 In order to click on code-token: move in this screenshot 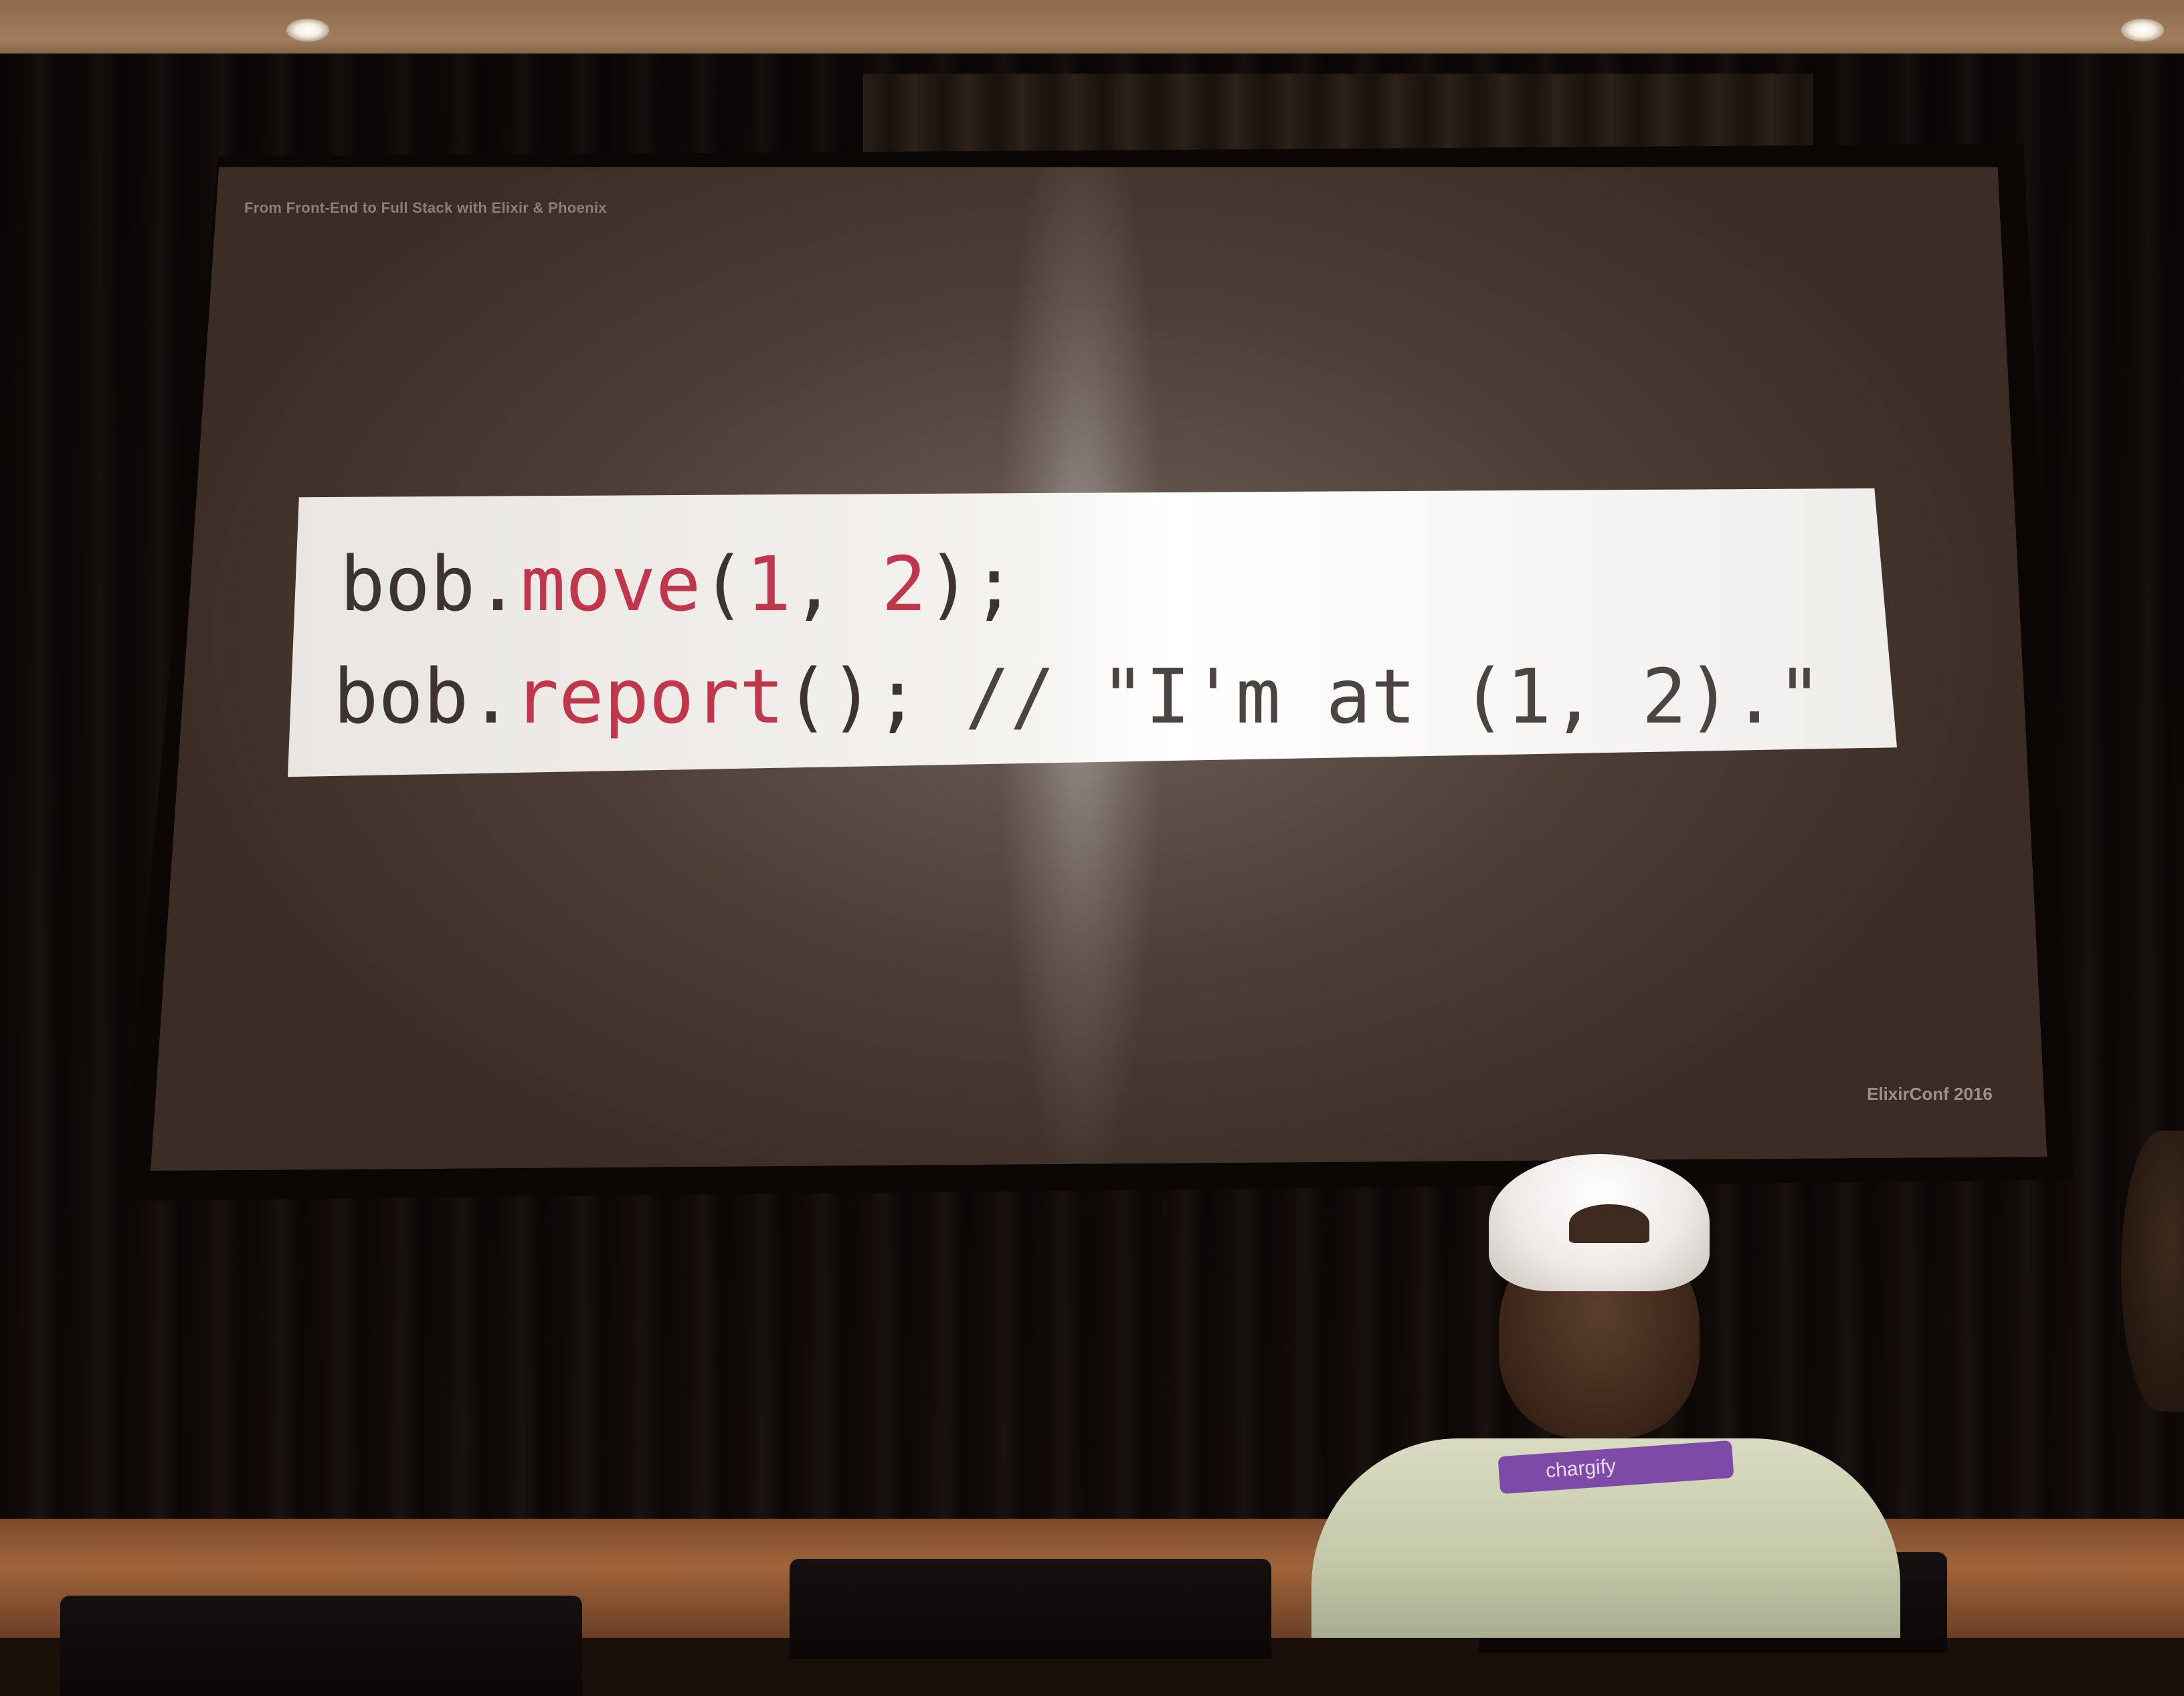, I will do `click(610, 584)`.